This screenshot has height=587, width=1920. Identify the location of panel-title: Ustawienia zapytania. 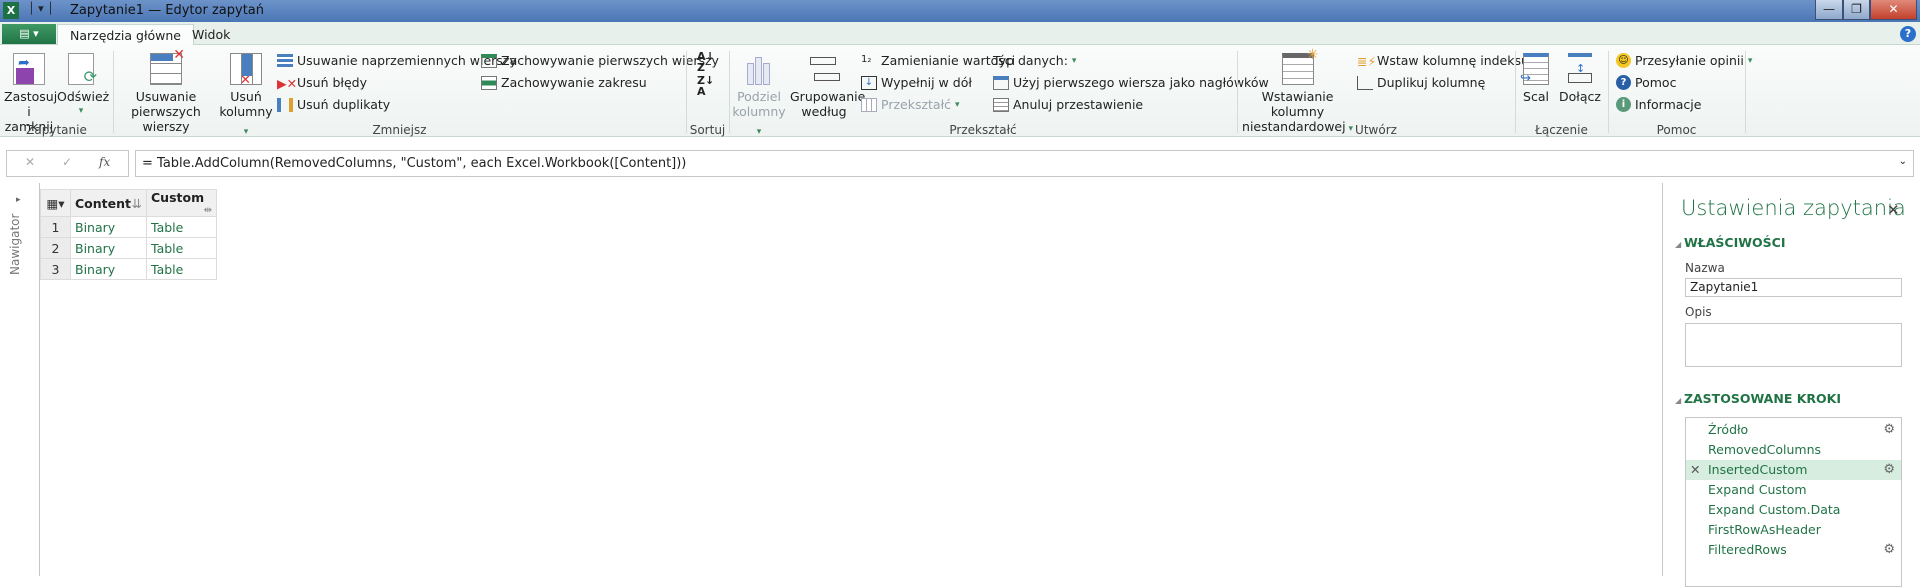
(1793, 208).